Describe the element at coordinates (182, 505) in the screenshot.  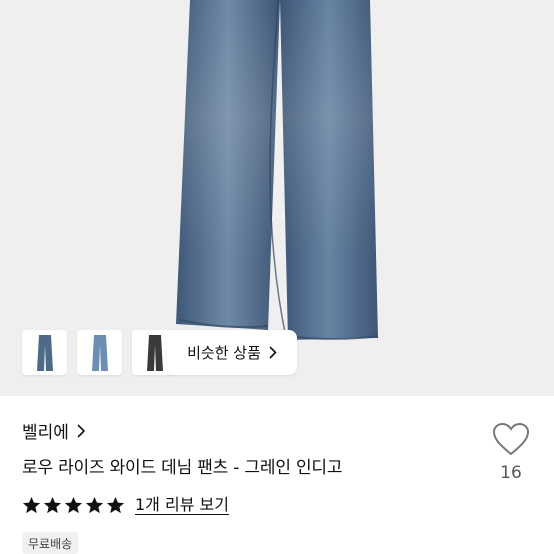
I see `review-link: 1개 리뷰 보기` at that location.